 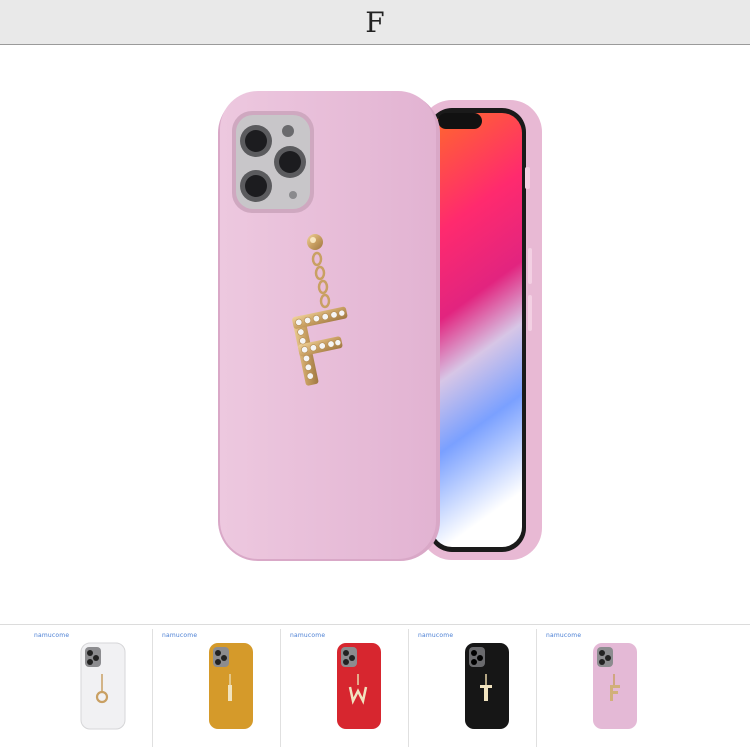 I want to click on page-title: F, so click(x=375, y=22).